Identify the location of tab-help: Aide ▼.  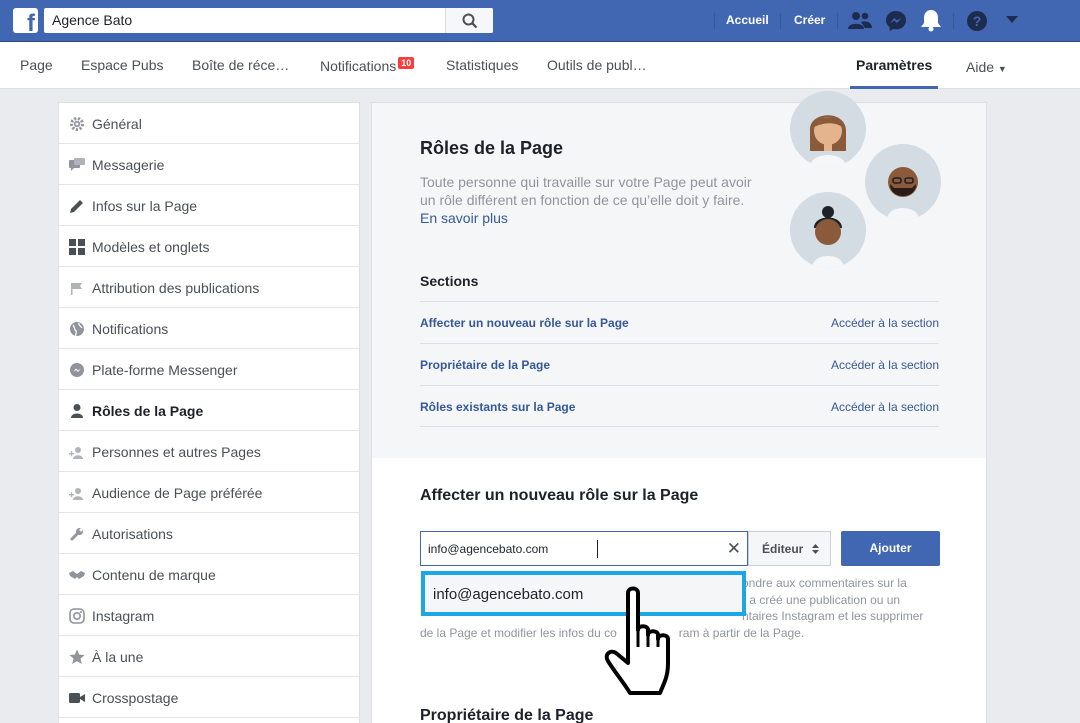
(986, 67).